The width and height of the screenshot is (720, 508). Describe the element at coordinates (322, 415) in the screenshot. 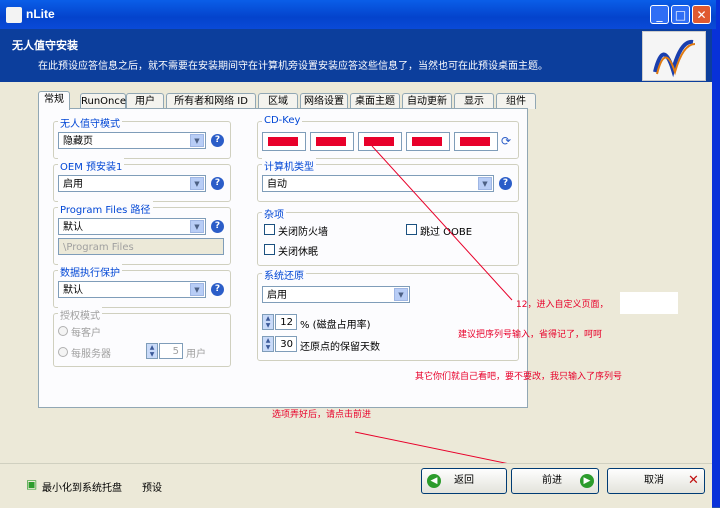

I see `annotation-click-next: 选项弄好后，请点击前进` at that location.